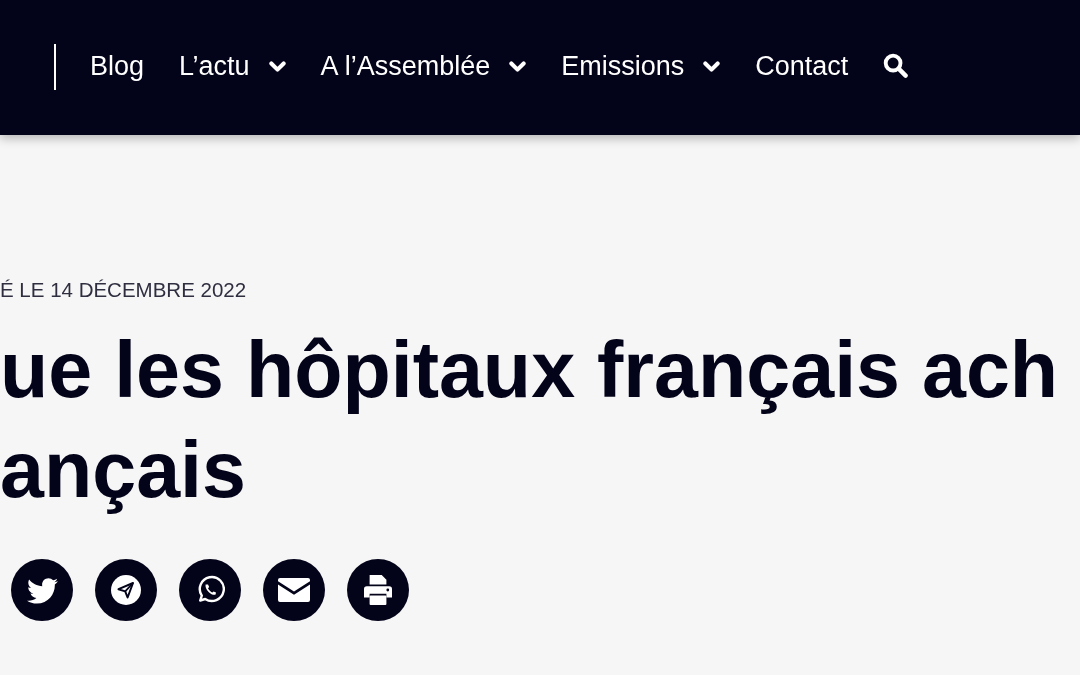 The height and width of the screenshot is (675, 1080). Describe the element at coordinates (423, 66) in the screenshot. I see `nav-link: A l’Assemblée` at that location.